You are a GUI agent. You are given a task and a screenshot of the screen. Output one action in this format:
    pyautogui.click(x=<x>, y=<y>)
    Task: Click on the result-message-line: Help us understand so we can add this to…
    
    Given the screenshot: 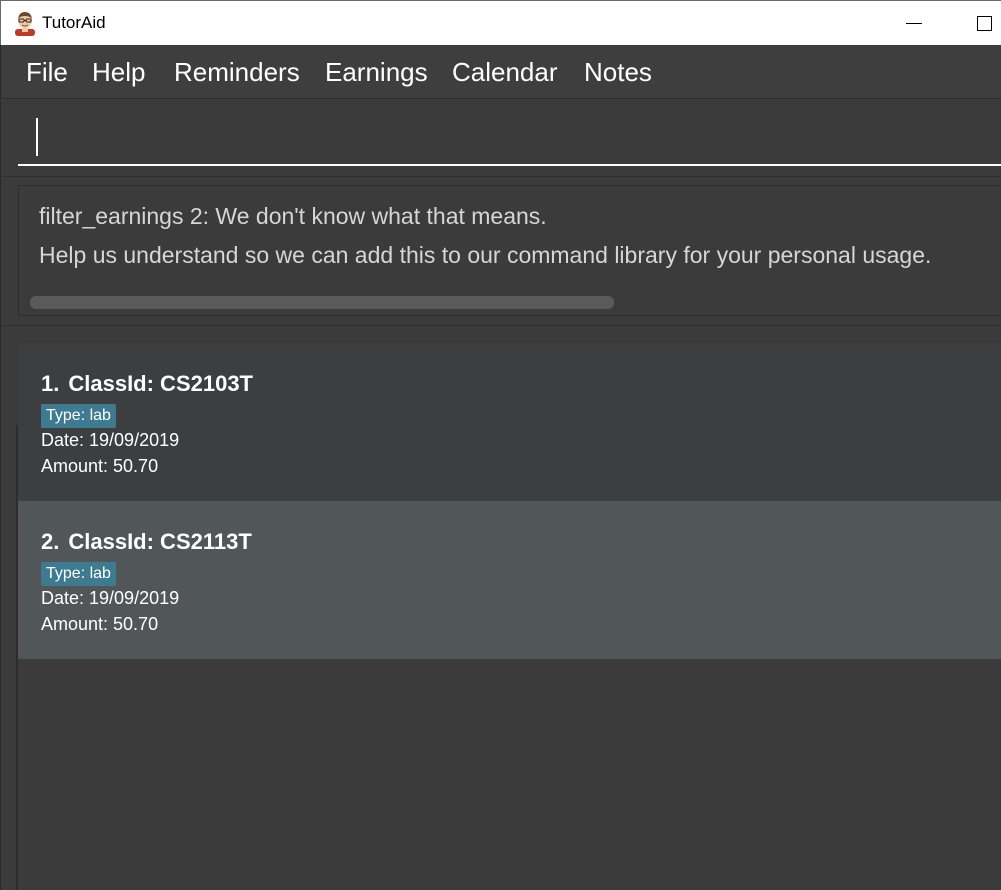 What is the action you would take?
    pyautogui.click(x=485, y=255)
    